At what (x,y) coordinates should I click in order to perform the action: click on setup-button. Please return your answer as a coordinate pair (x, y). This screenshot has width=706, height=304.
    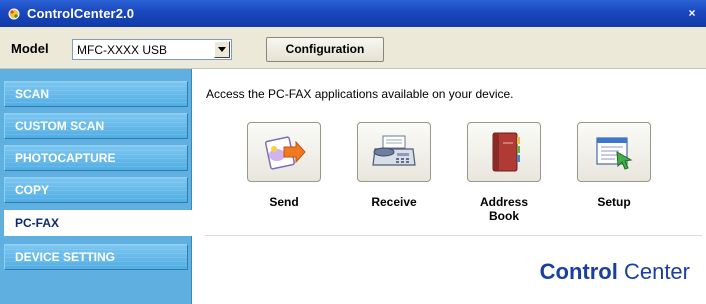
    Looking at the image, I should click on (614, 152).